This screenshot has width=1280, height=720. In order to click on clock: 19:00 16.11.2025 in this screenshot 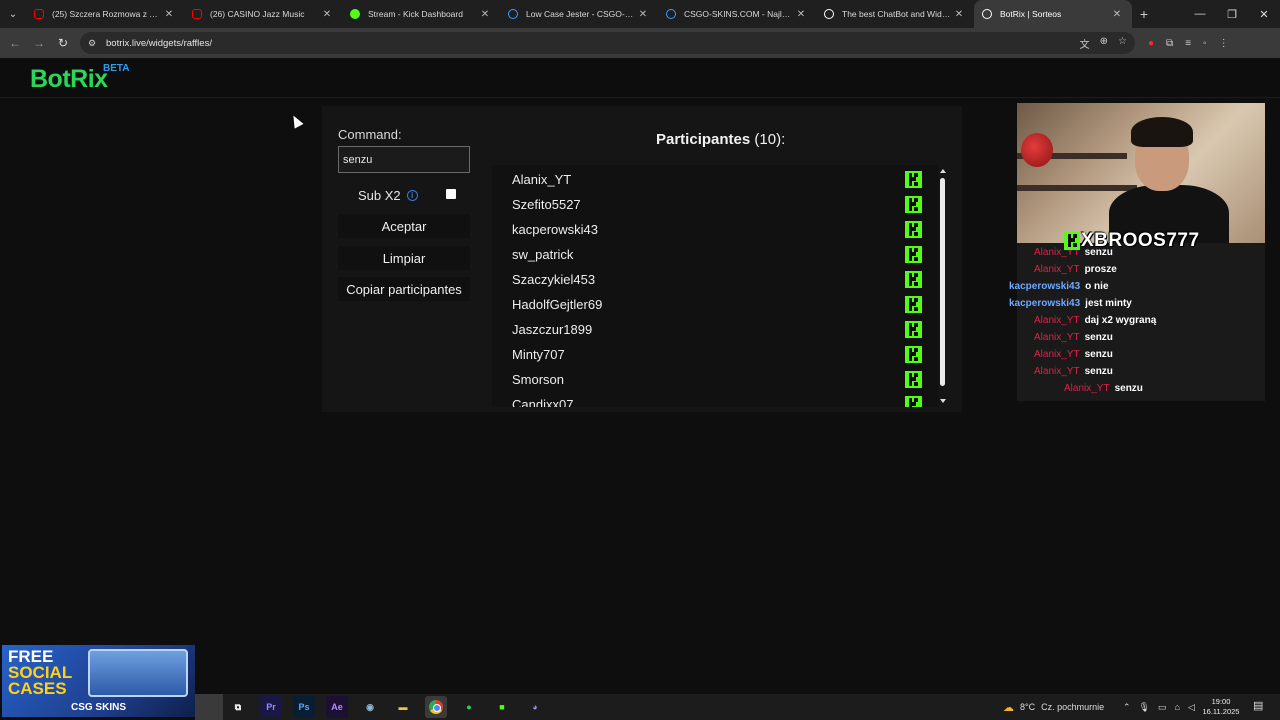, I will do `click(1221, 707)`.